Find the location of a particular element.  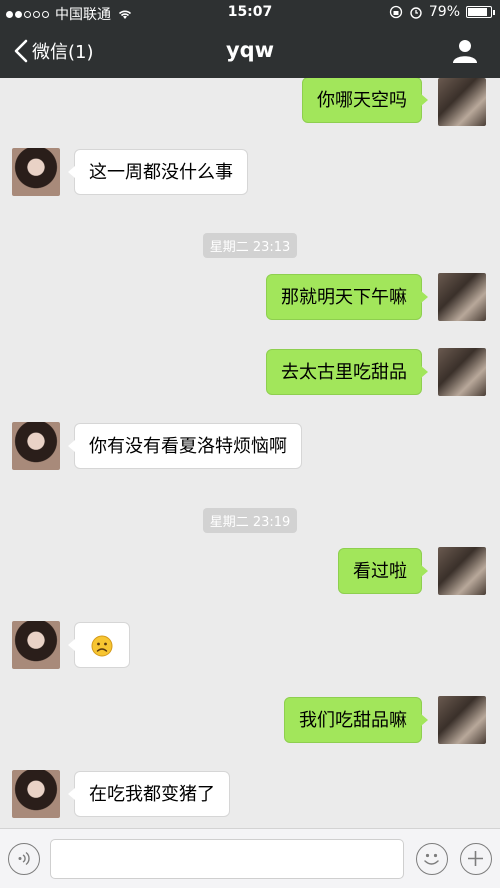

smiley-icon is located at coordinates (431, 859).